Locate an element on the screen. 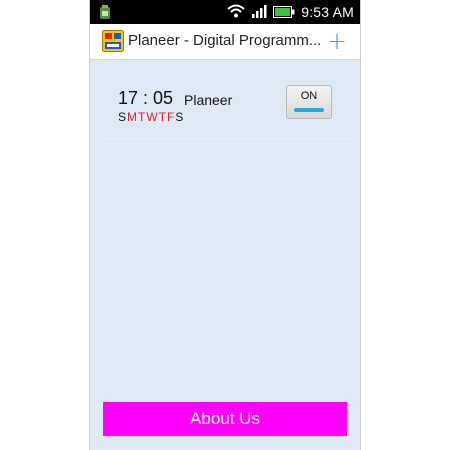 This screenshot has height=450, width=450. app-bar: Planeer - Digital Programm... + is located at coordinates (225, 42).